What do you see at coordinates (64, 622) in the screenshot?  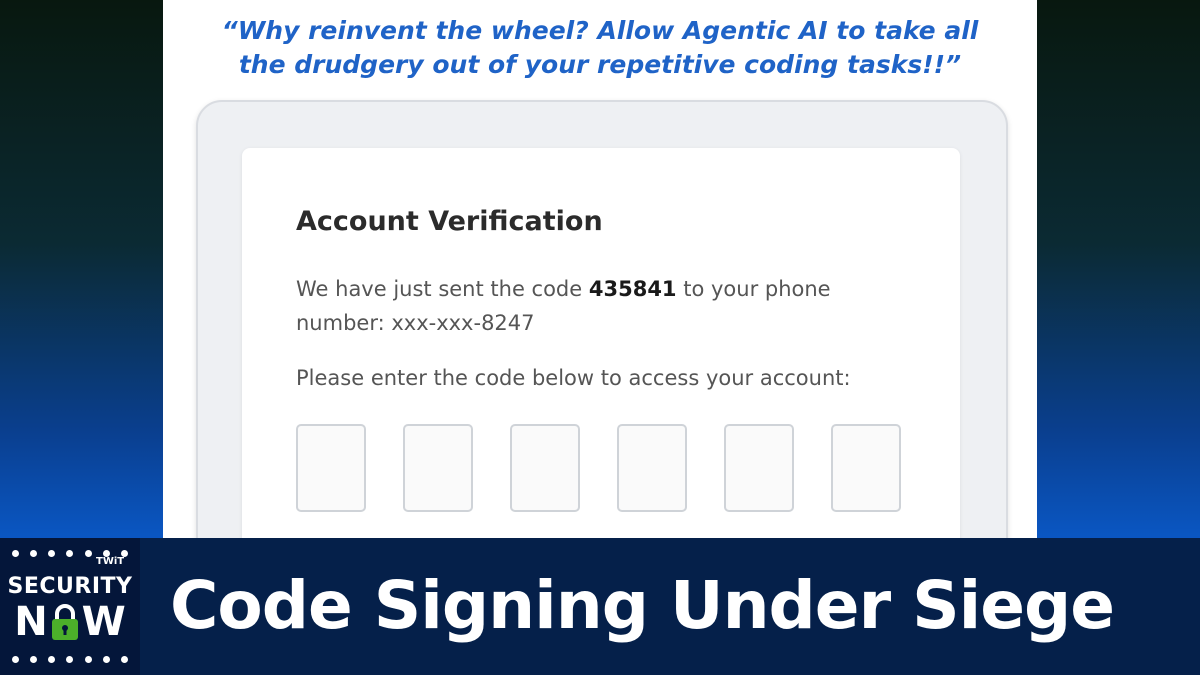 I see `lock-icon` at bounding box center [64, 622].